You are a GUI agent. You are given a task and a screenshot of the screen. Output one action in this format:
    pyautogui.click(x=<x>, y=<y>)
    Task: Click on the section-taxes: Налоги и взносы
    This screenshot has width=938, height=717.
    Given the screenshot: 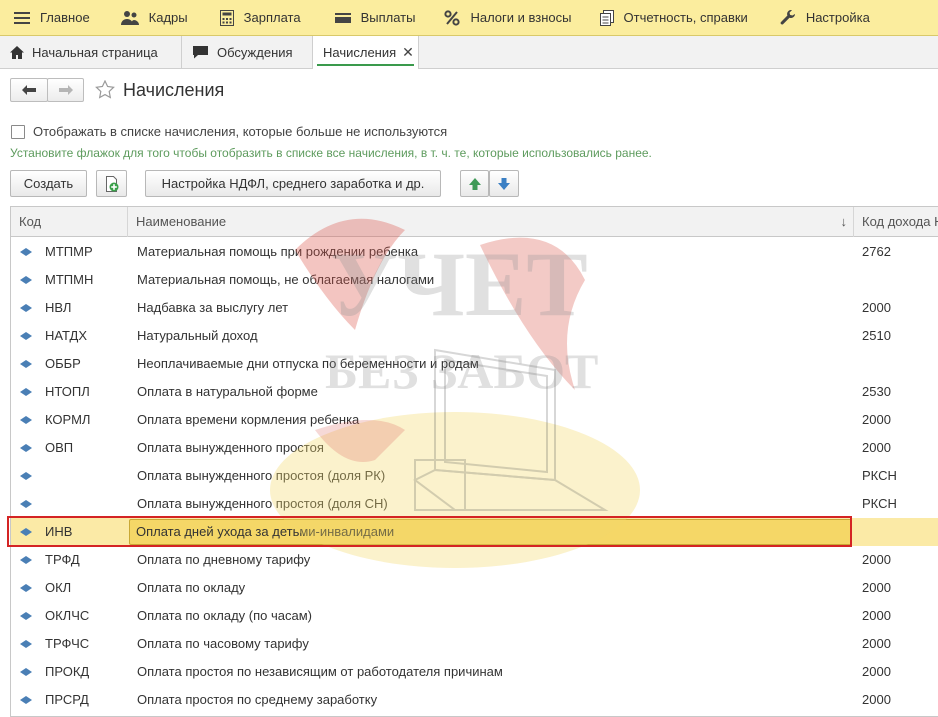 What is the action you would take?
    pyautogui.click(x=508, y=17)
    